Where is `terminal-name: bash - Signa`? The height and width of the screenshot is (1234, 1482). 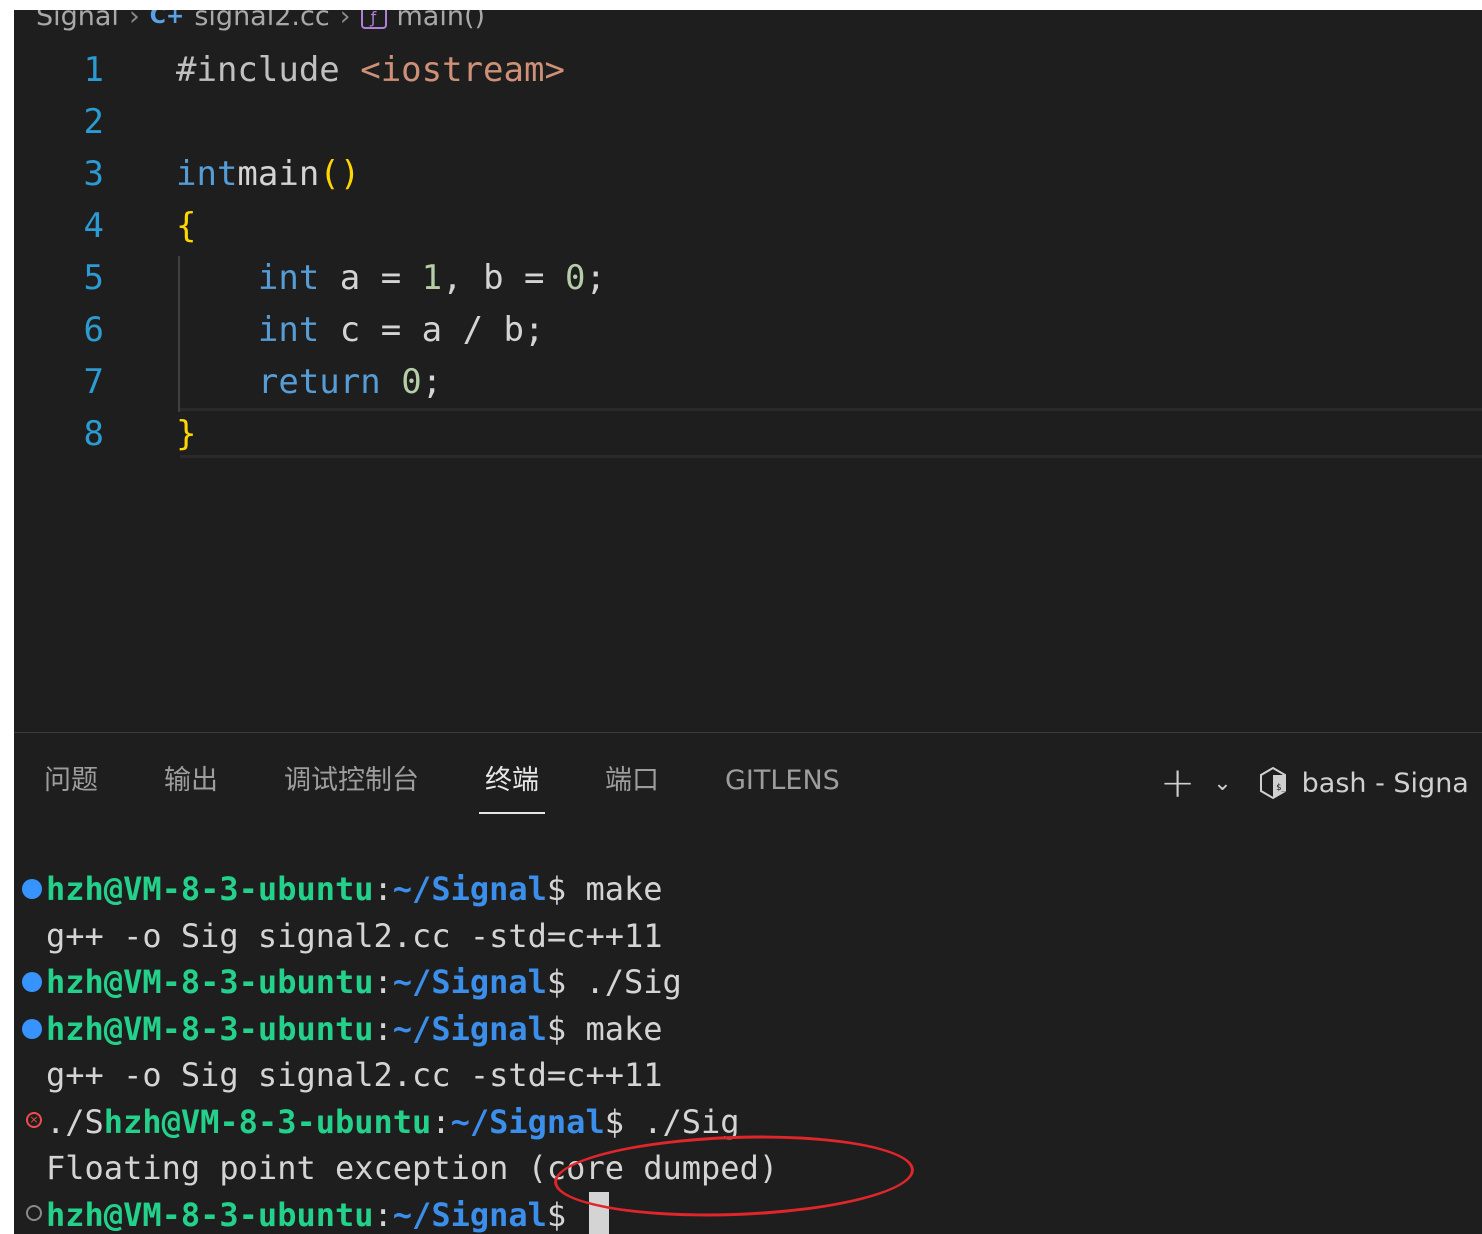 terminal-name: bash - Signa is located at coordinates (1385, 783).